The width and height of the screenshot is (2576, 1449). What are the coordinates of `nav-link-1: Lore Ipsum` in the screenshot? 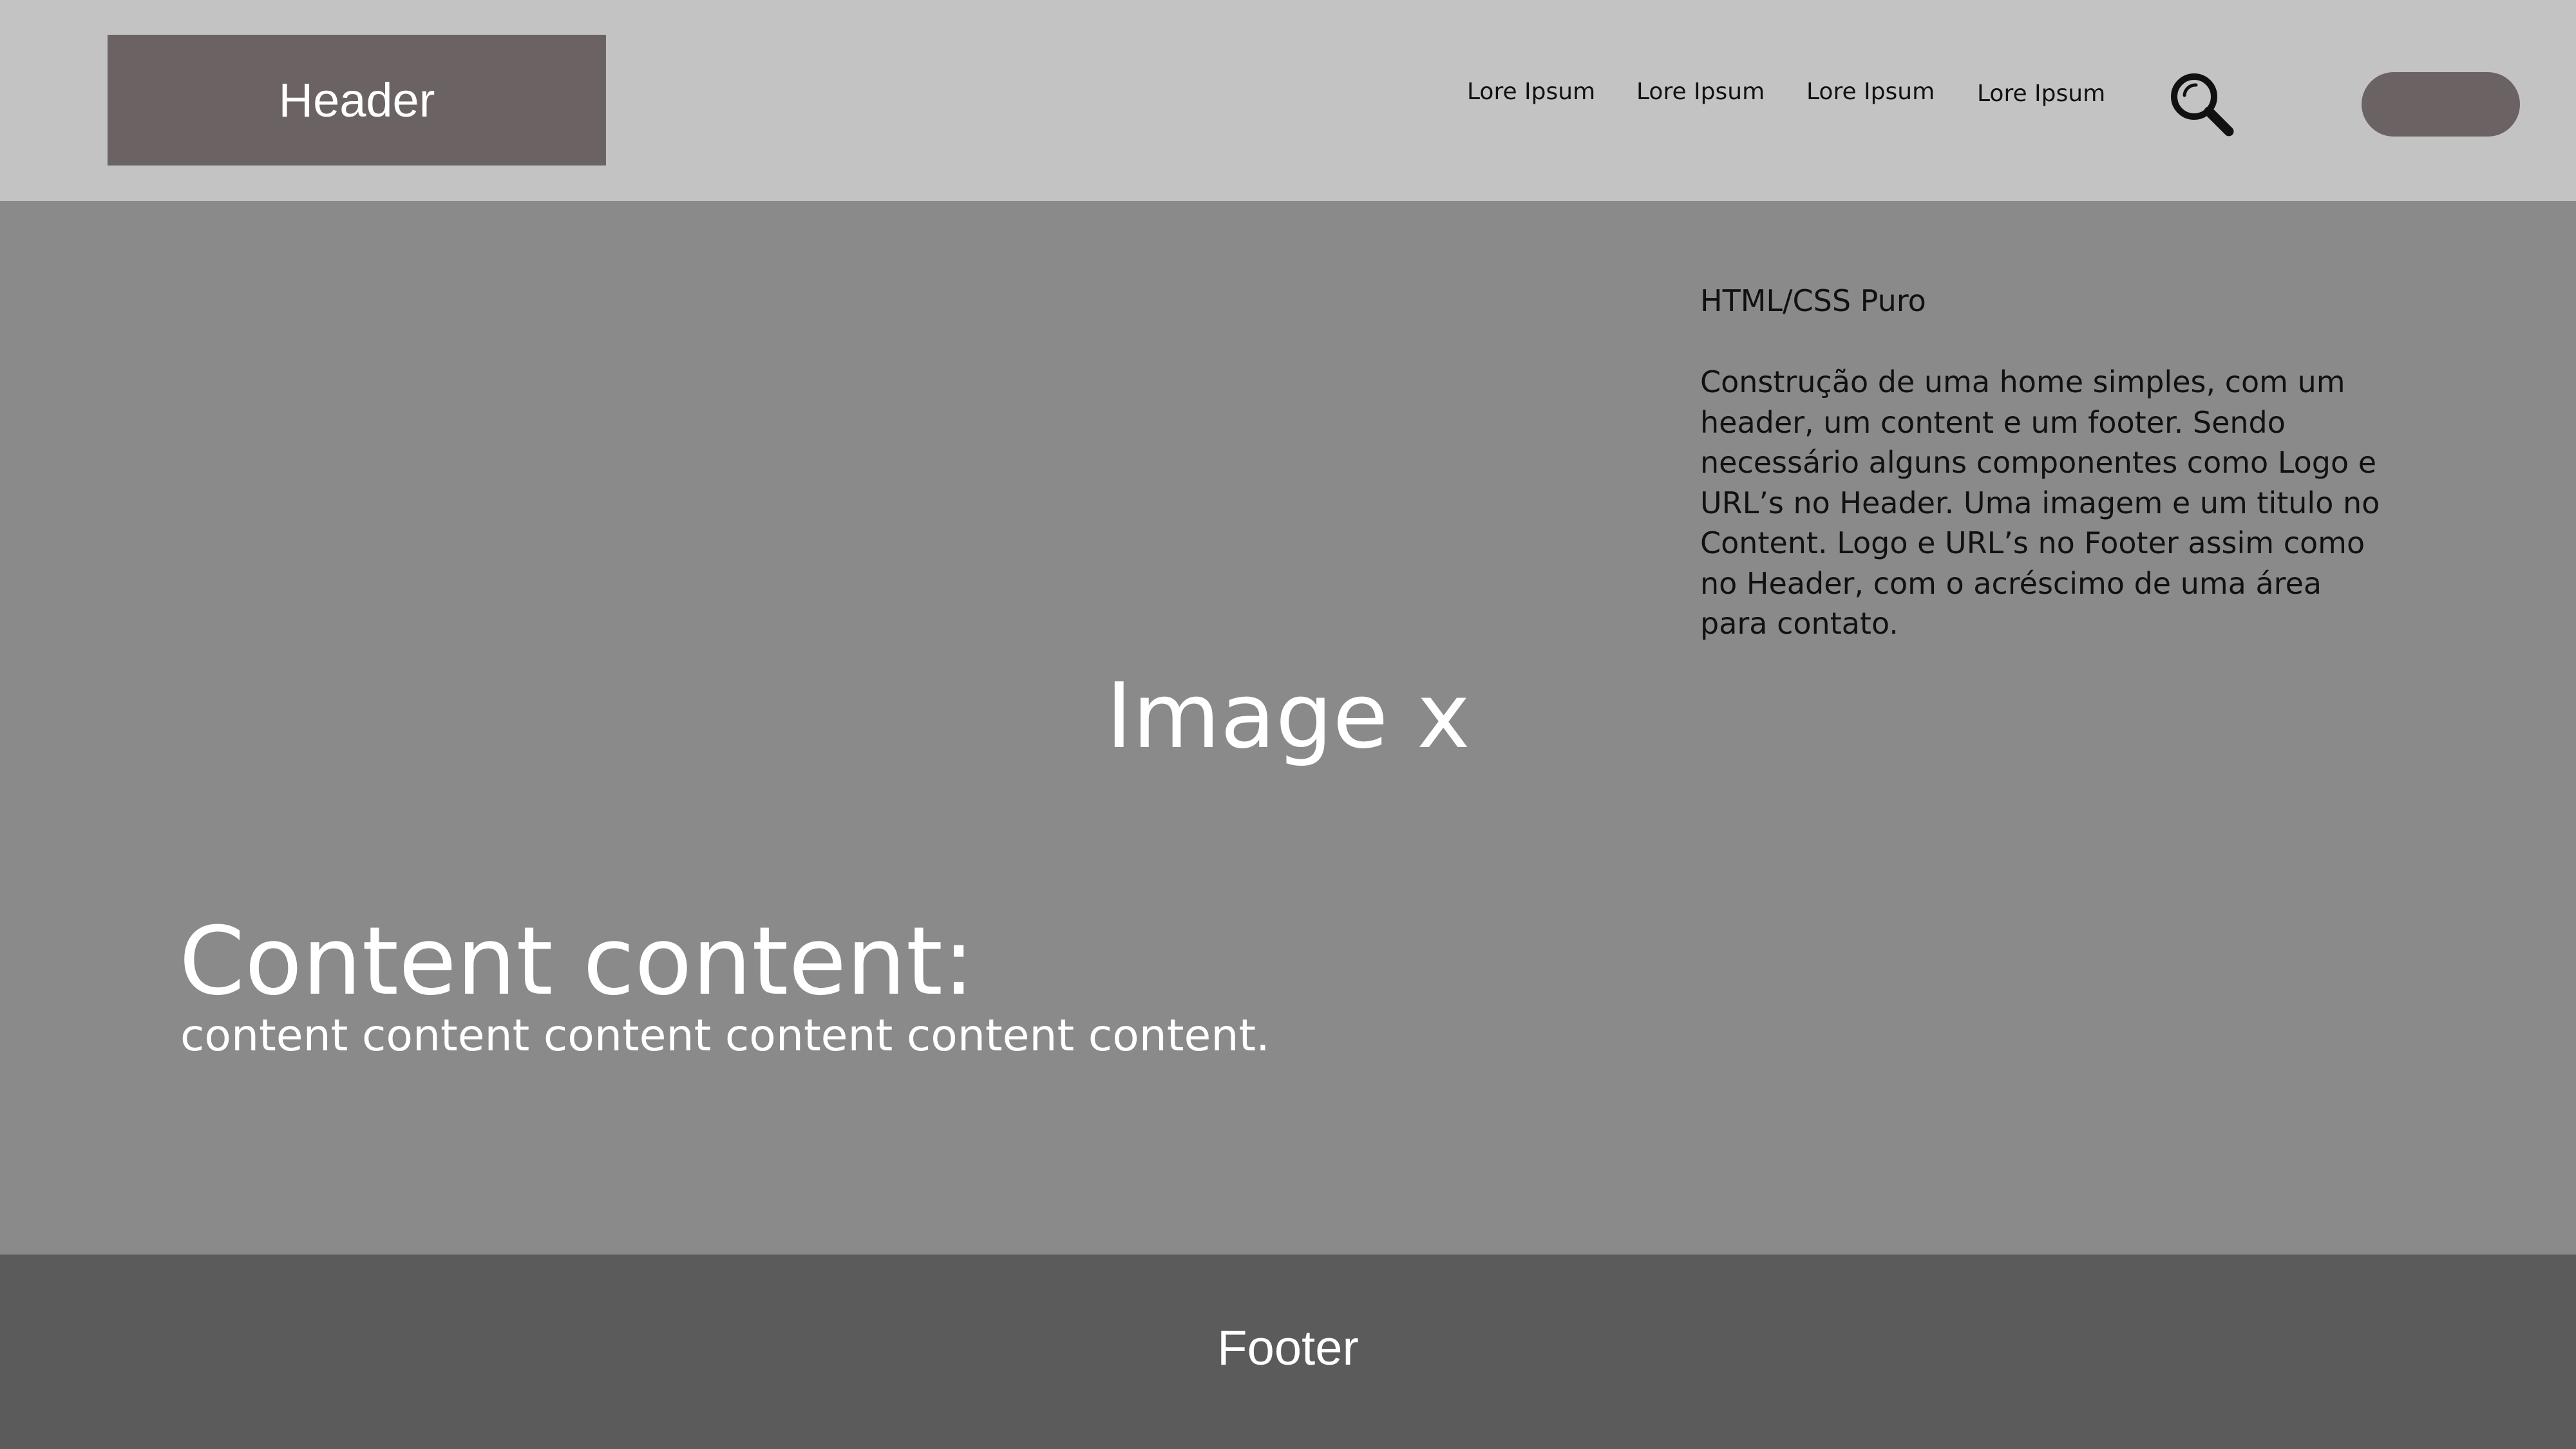 It's located at (1531, 92).